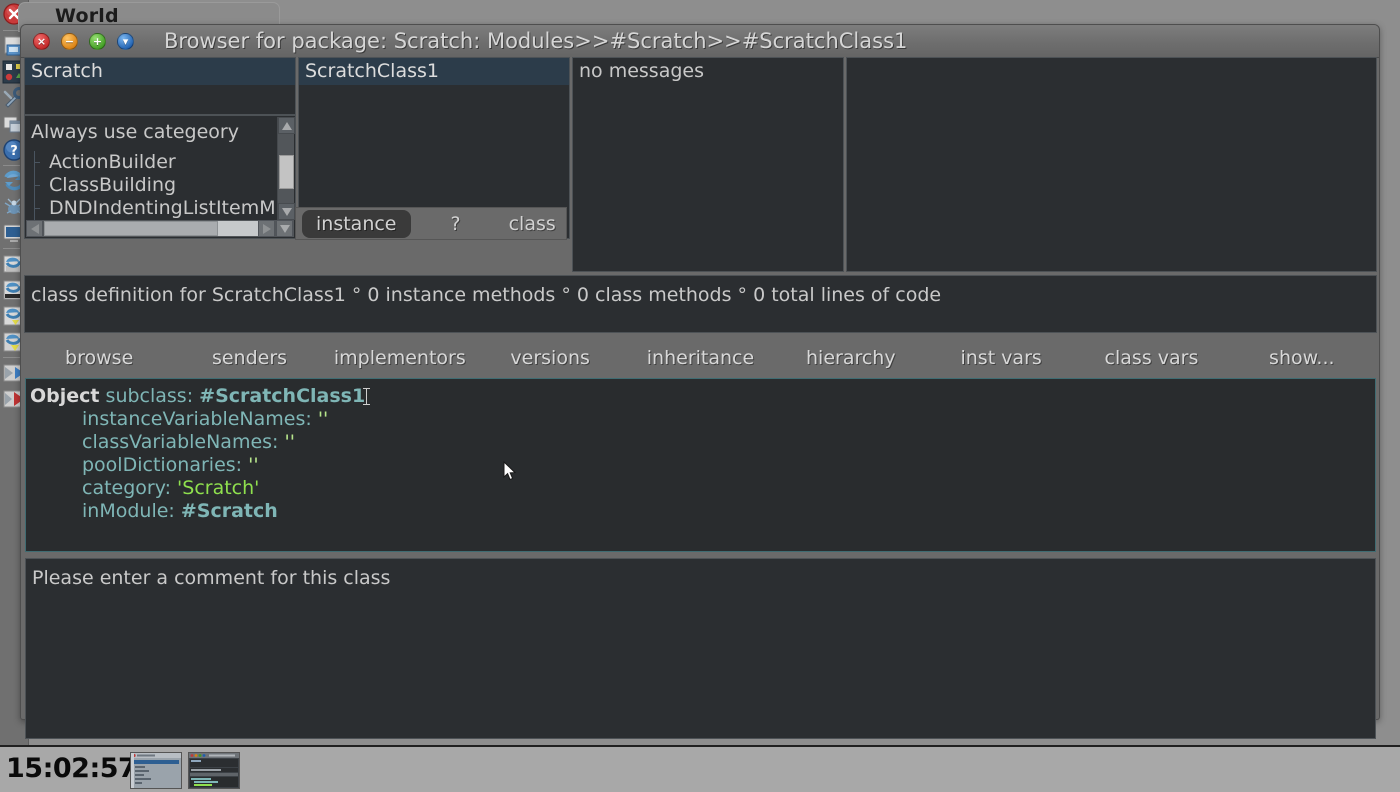 The width and height of the screenshot is (1400, 792). What do you see at coordinates (162, 162) in the screenshot?
I see `list-item-actionbuilder: ActionBuilder` at bounding box center [162, 162].